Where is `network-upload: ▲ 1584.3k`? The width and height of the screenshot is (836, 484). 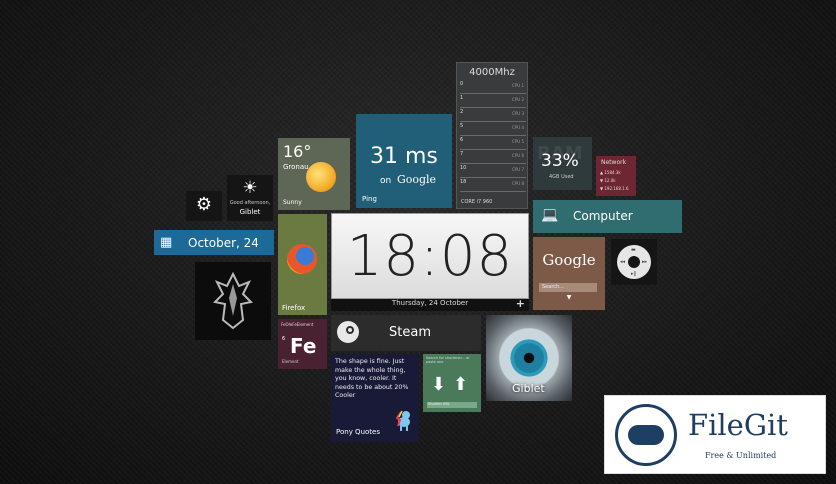 network-upload: ▲ 1584.3k is located at coordinates (610, 172).